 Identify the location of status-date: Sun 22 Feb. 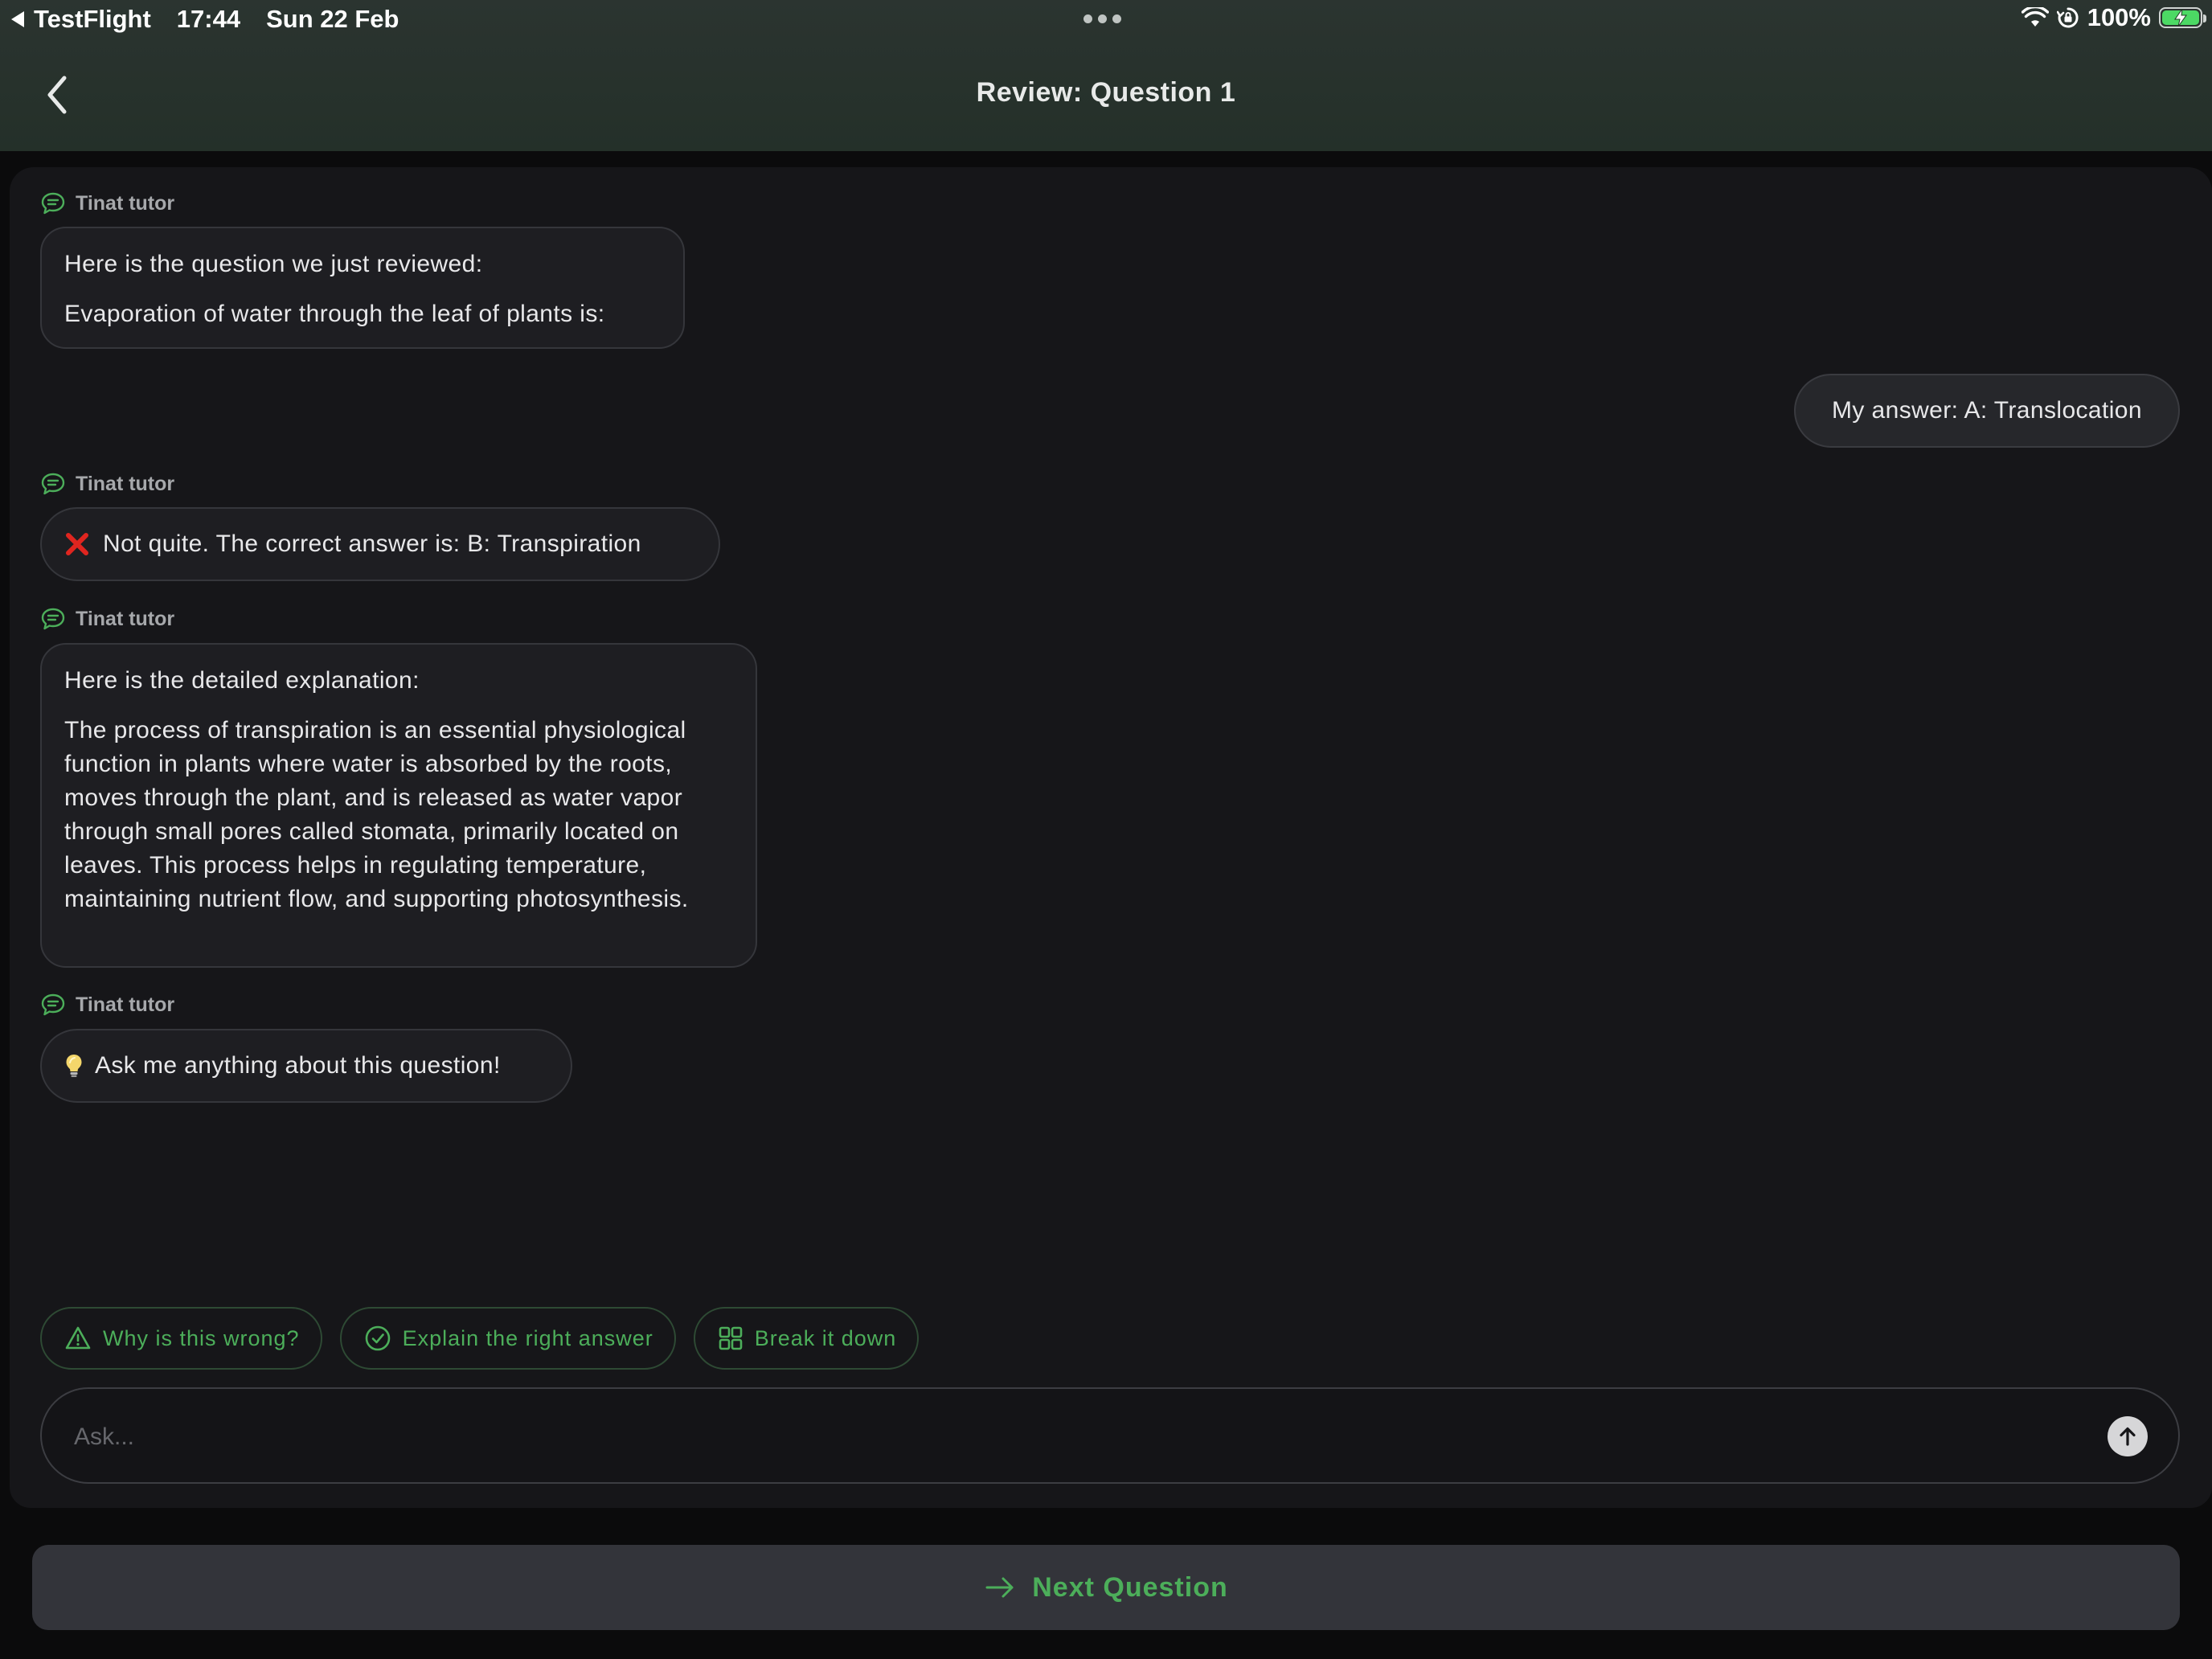
(332, 19).